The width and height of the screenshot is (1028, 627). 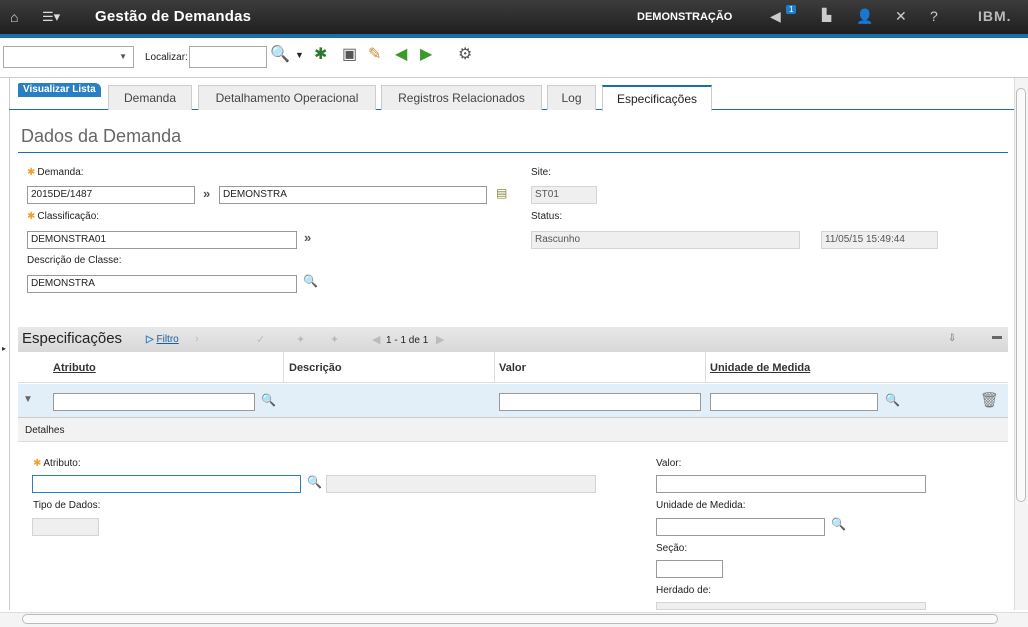 What do you see at coordinates (315, 368) in the screenshot?
I see `column-descricao: Descrição` at bounding box center [315, 368].